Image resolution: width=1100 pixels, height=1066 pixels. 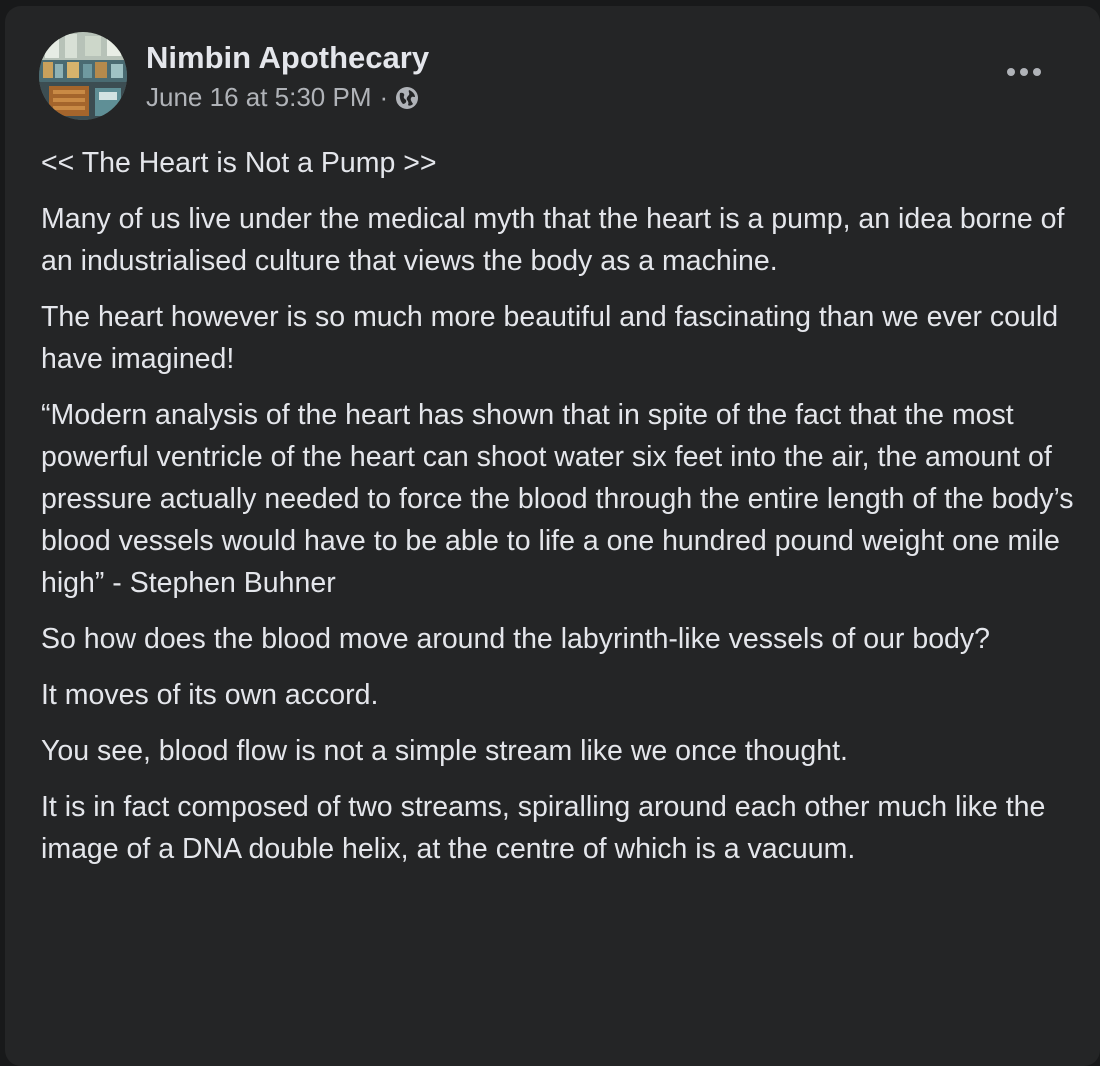 I want to click on post-paragraph: It moves of its own accord., so click(x=210, y=695).